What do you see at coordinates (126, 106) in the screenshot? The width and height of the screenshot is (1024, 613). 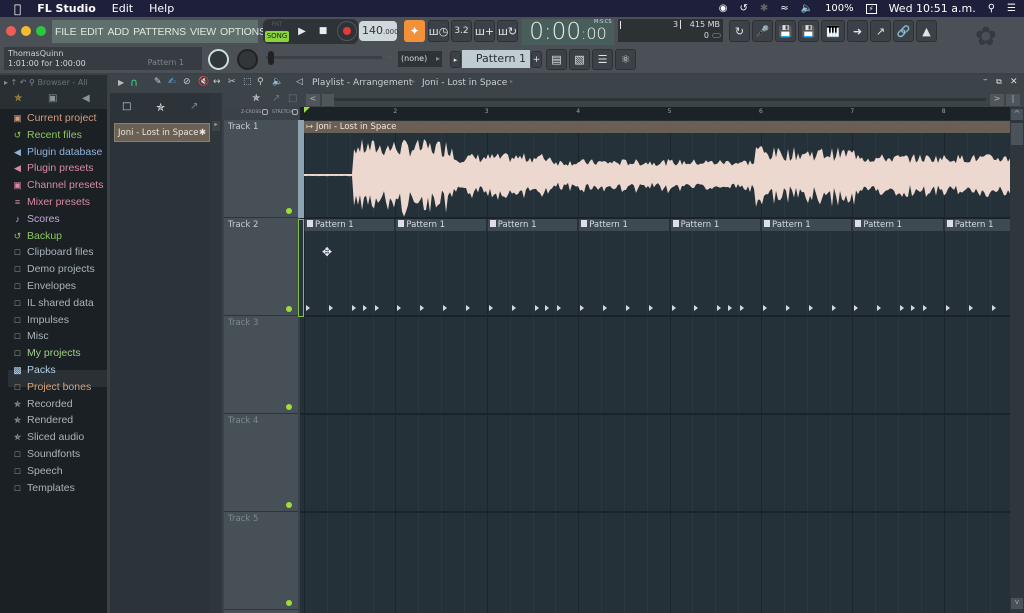 I see `picker-patterns-icon: □` at bounding box center [126, 106].